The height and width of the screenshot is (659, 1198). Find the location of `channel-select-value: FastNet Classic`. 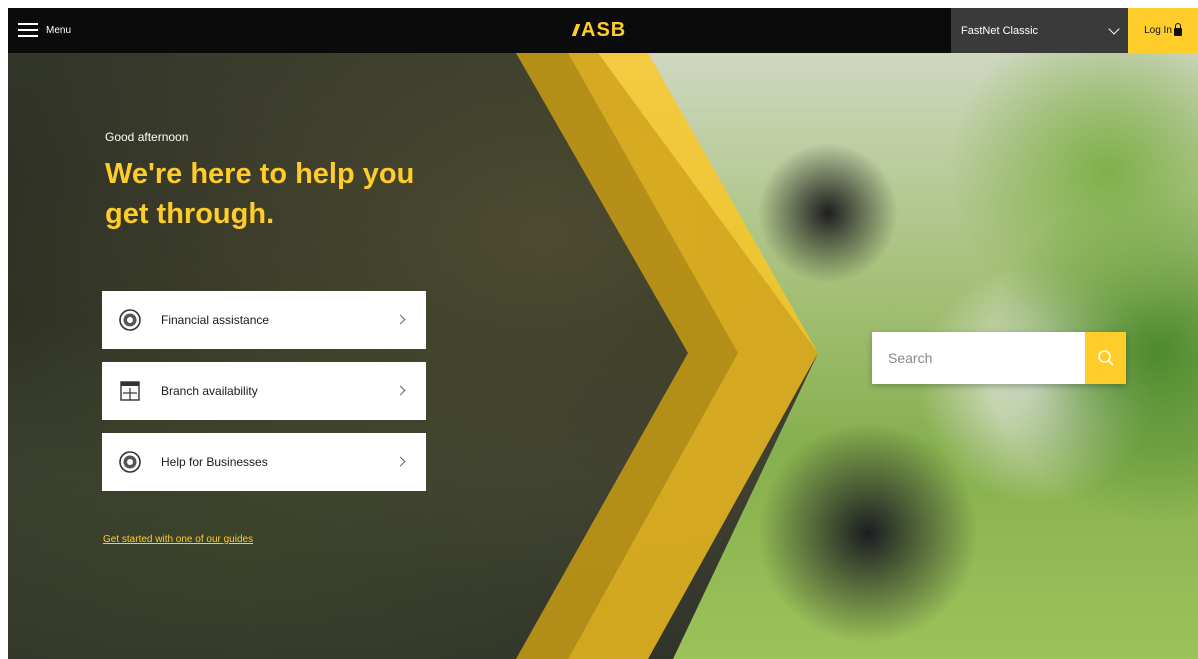

channel-select-value: FastNet Classic is located at coordinates (1000, 30).